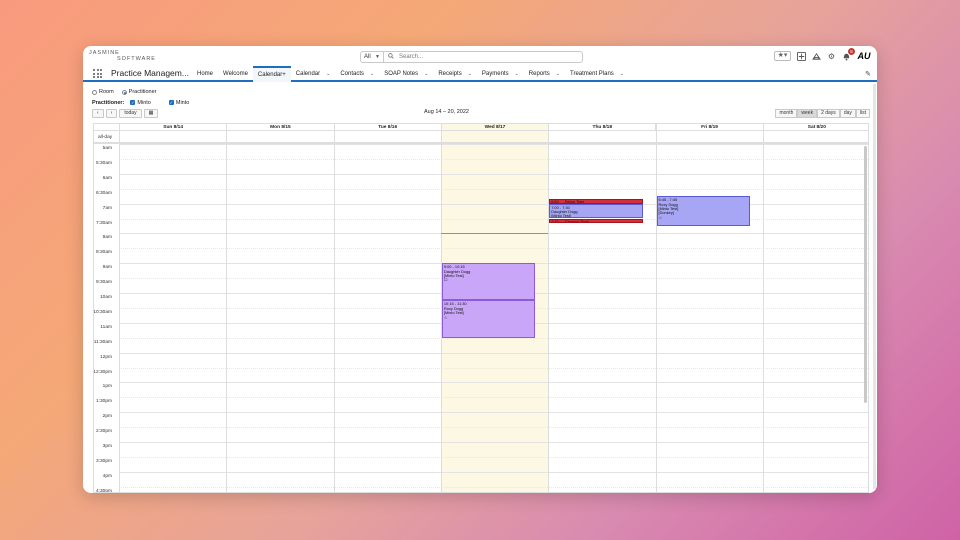 The image size is (960, 540). What do you see at coordinates (831, 56) in the screenshot?
I see `gear-icon: ⚙` at bounding box center [831, 56].